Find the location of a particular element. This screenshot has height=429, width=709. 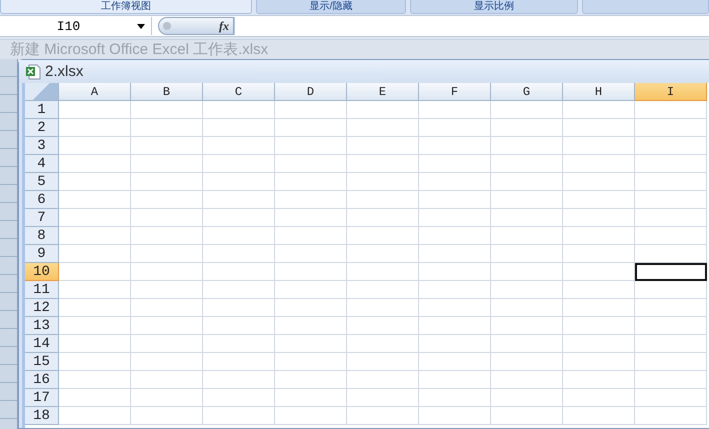

select-all-corner is located at coordinates (42, 92).